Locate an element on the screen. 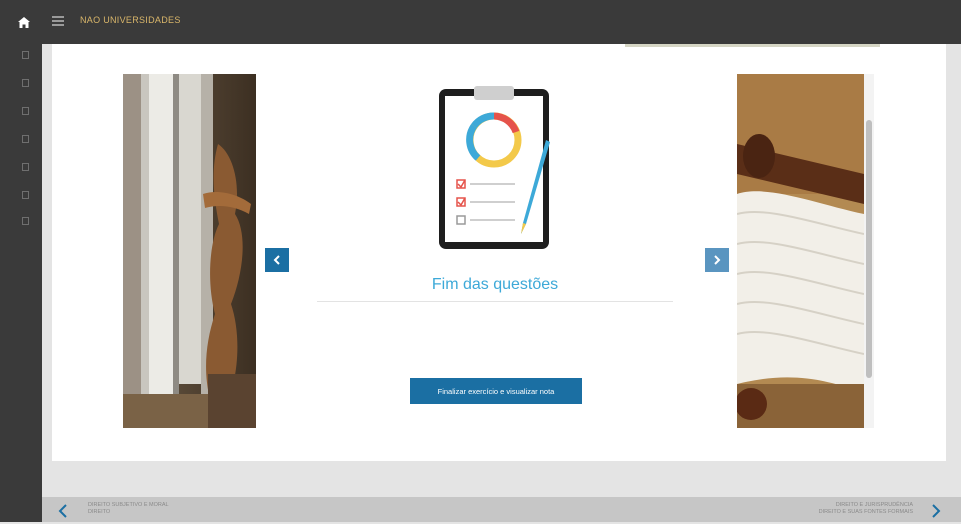 This screenshot has width=961, height=524. footer-prev-button is located at coordinates (63, 511).